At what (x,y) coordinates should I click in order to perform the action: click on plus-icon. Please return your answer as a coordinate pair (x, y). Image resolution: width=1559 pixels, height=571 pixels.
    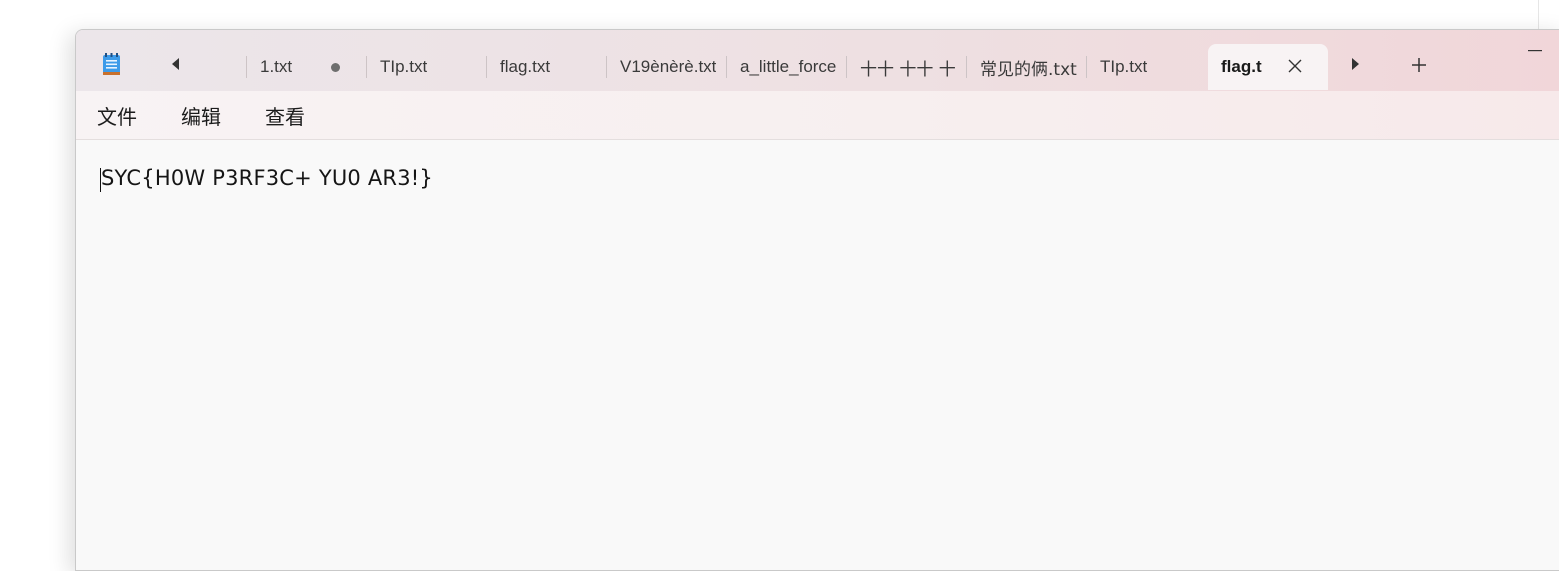
    Looking at the image, I should click on (1419, 67).